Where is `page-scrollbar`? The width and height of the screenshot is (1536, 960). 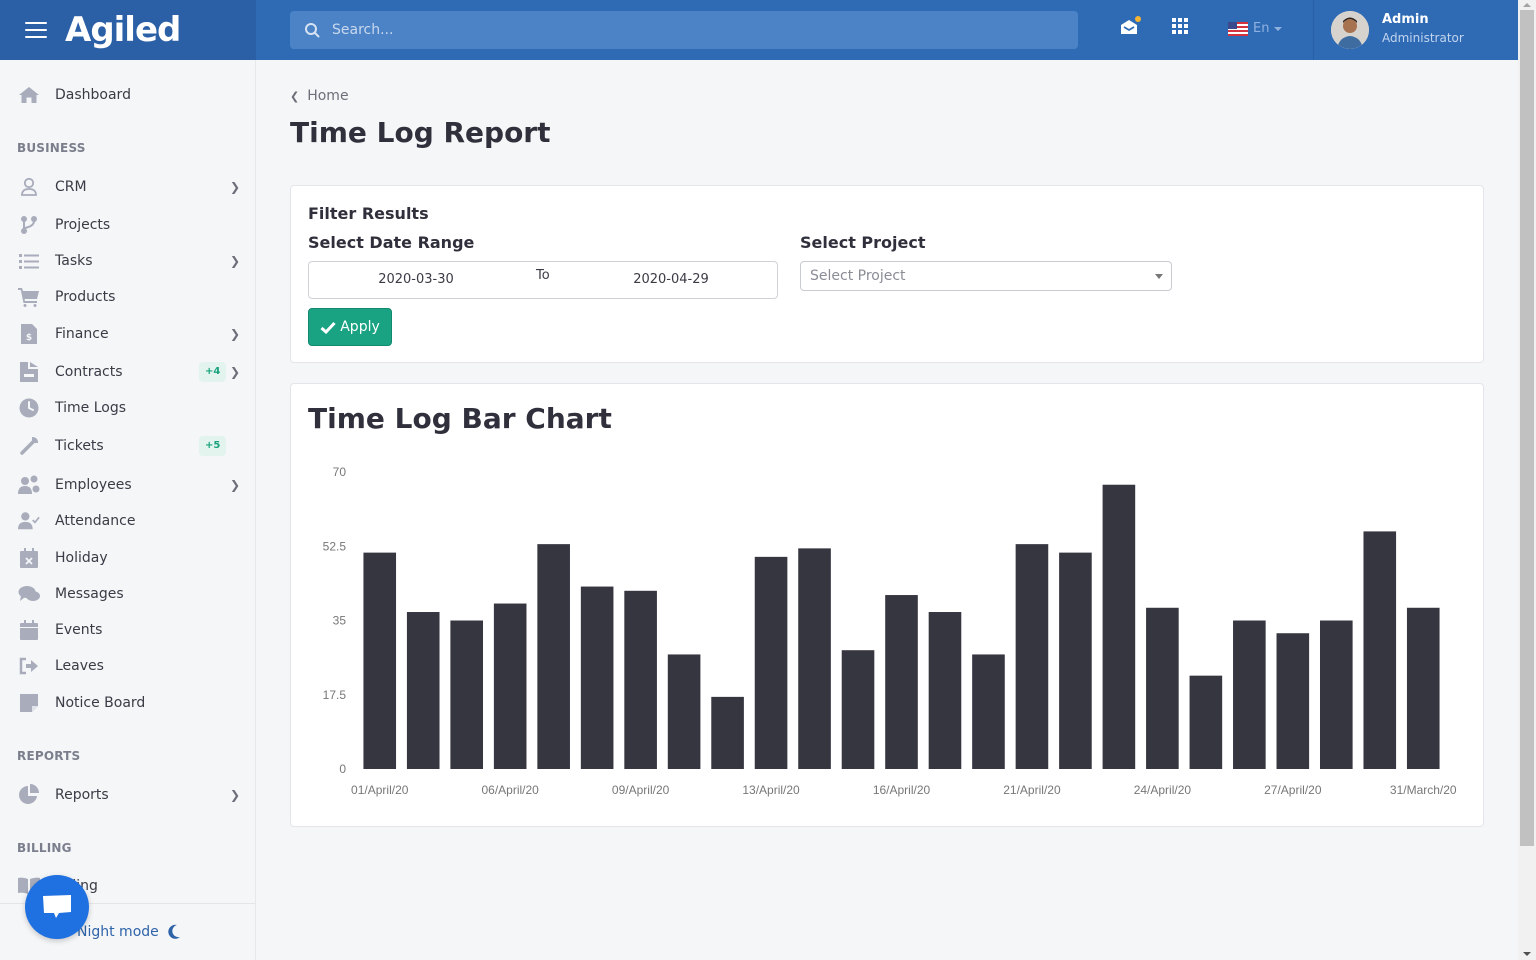
page-scrollbar is located at coordinates (1527, 480).